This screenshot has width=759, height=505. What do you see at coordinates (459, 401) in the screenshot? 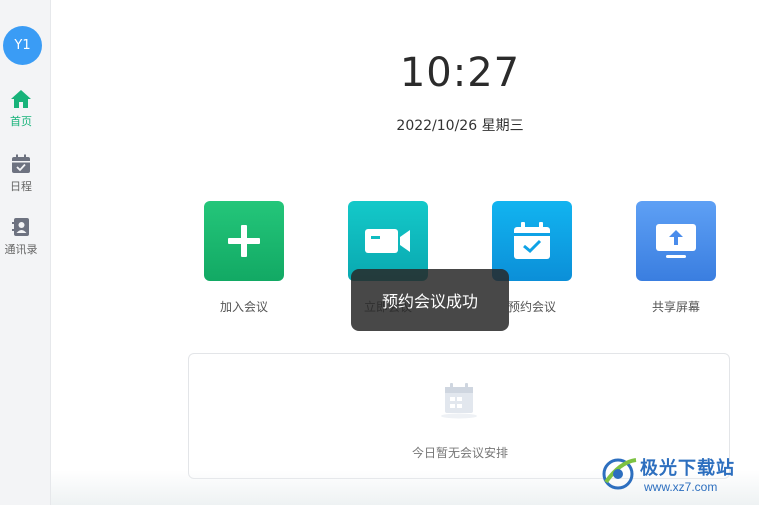
I see `empty-calendar-icon` at bounding box center [459, 401].